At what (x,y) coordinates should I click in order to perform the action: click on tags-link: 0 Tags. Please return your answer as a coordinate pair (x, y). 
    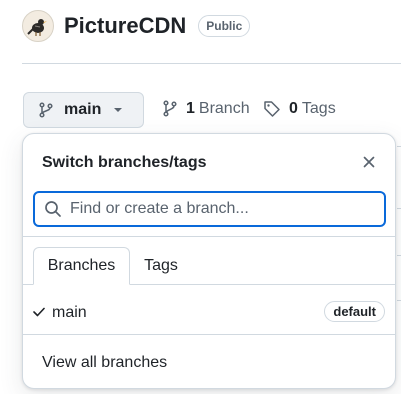
    Looking at the image, I should click on (299, 109).